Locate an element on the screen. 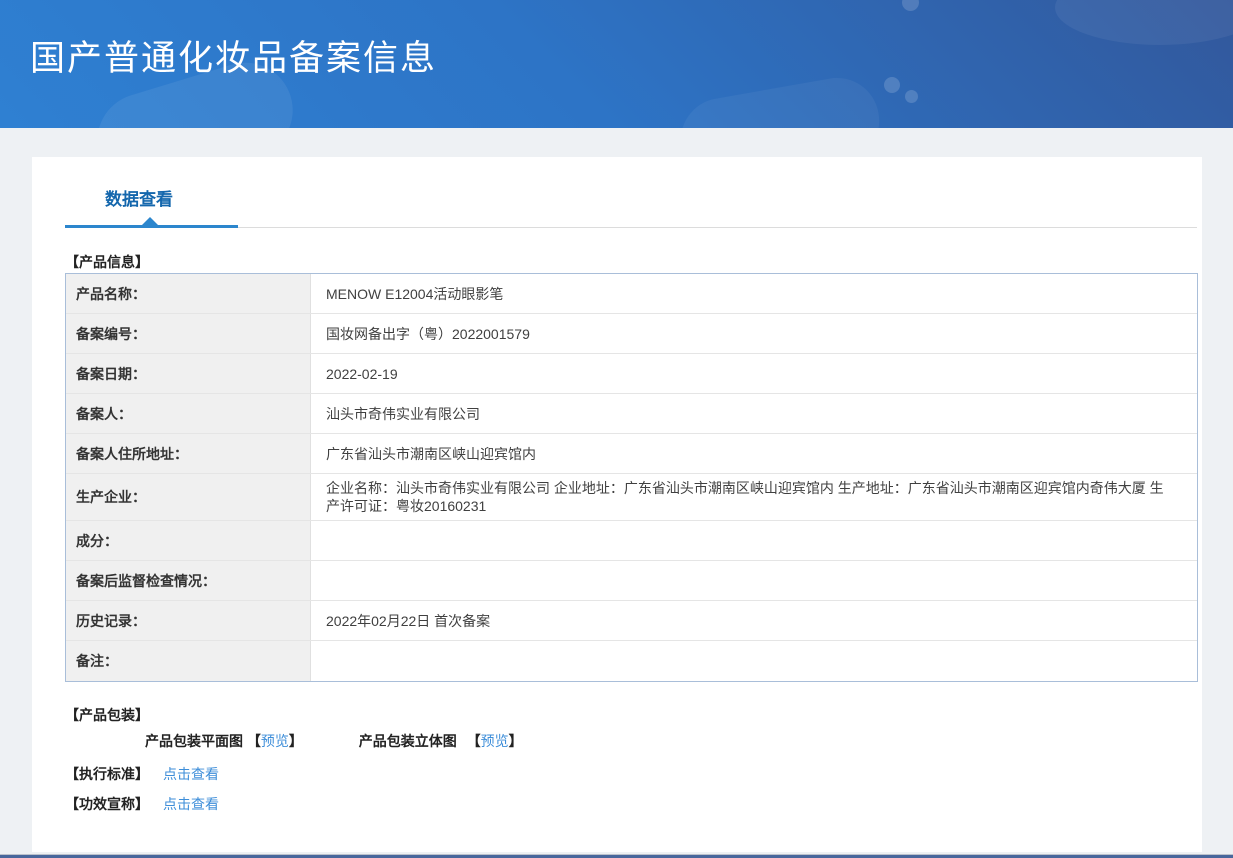  efficacy-row: 【功效宣称】 点击查看 is located at coordinates (142, 804).